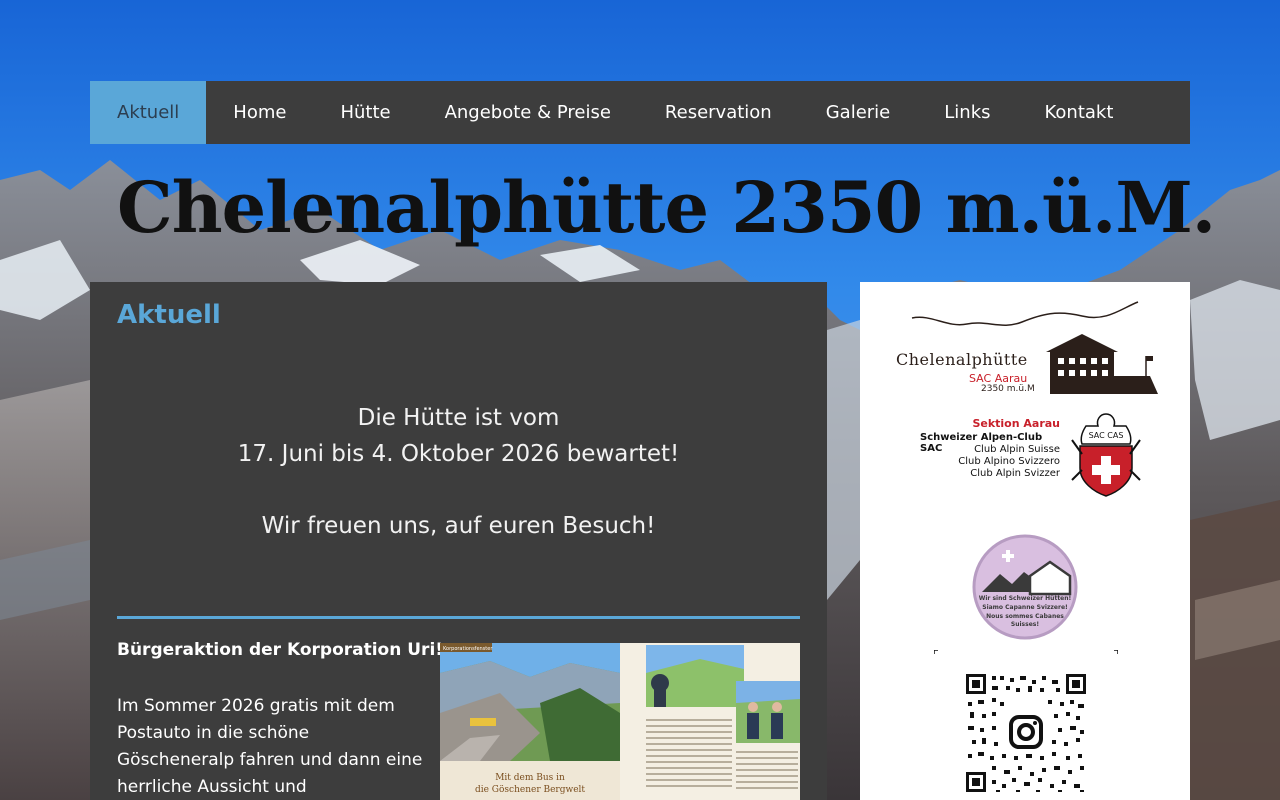 This screenshot has height=800, width=1280. What do you see at coordinates (1079, 112) in the screenshot?
I see `nav-item-kontakt: Kontakt` at bounding box center [1079, 112].